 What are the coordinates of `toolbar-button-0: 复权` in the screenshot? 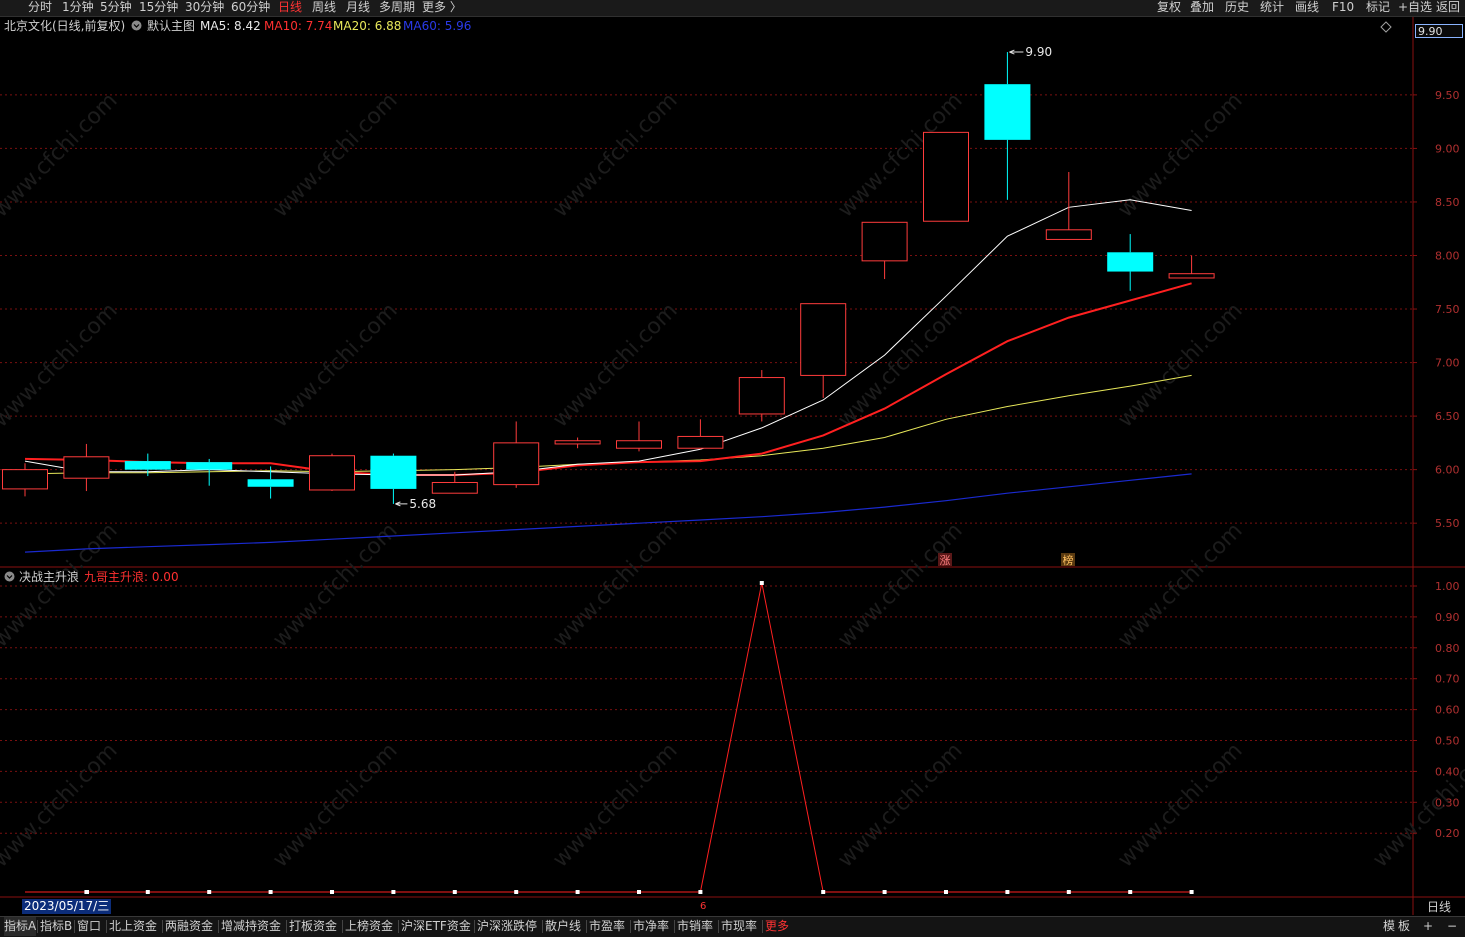 It's located at (1169, 8).